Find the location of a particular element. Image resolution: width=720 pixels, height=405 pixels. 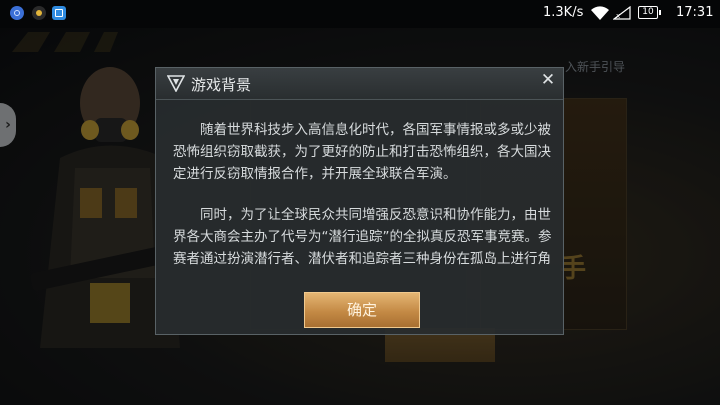

clock: 17:31 is located at coordinates (695, 12).